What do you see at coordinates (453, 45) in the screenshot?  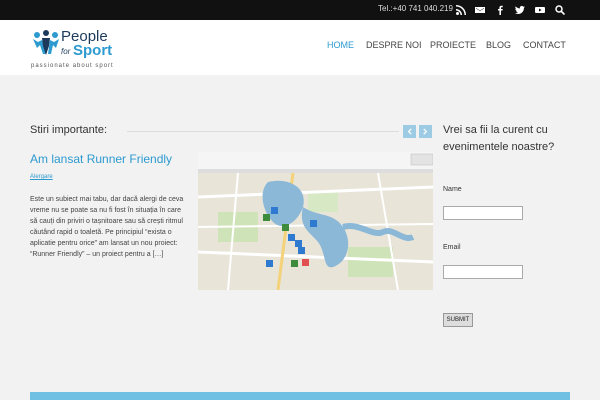 I see `nav-item-proiecte: PROIECTE` at bounding box center [453, 45].